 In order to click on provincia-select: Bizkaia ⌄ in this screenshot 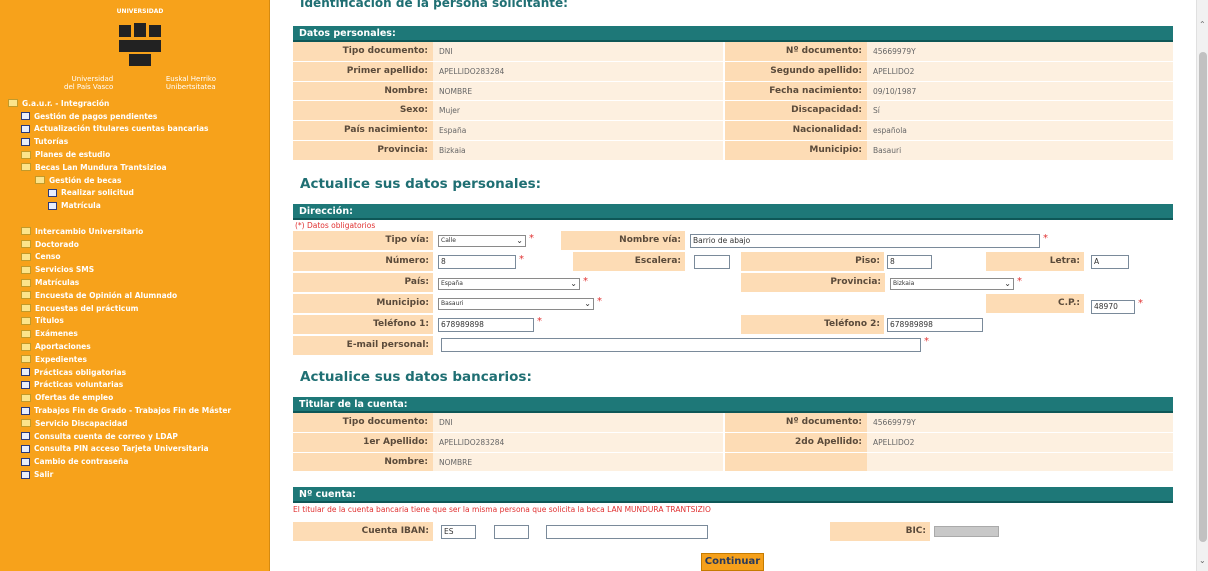, I will do `click(952, 284)`.